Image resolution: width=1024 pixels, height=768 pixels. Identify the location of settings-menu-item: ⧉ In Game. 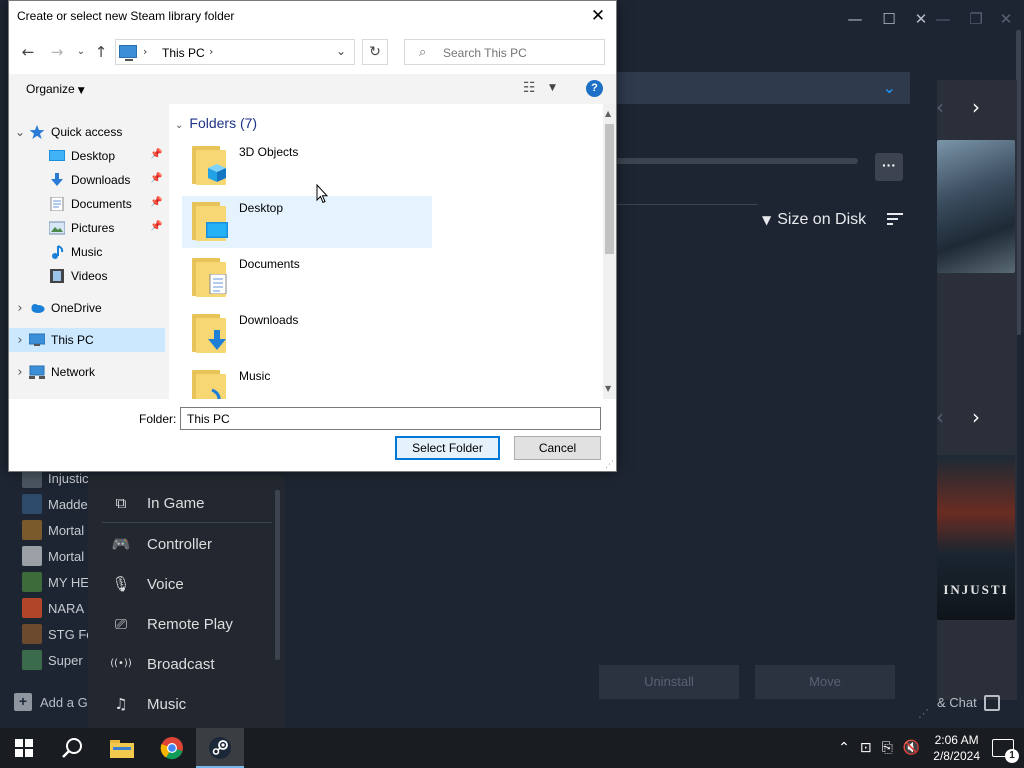
(157, 503).